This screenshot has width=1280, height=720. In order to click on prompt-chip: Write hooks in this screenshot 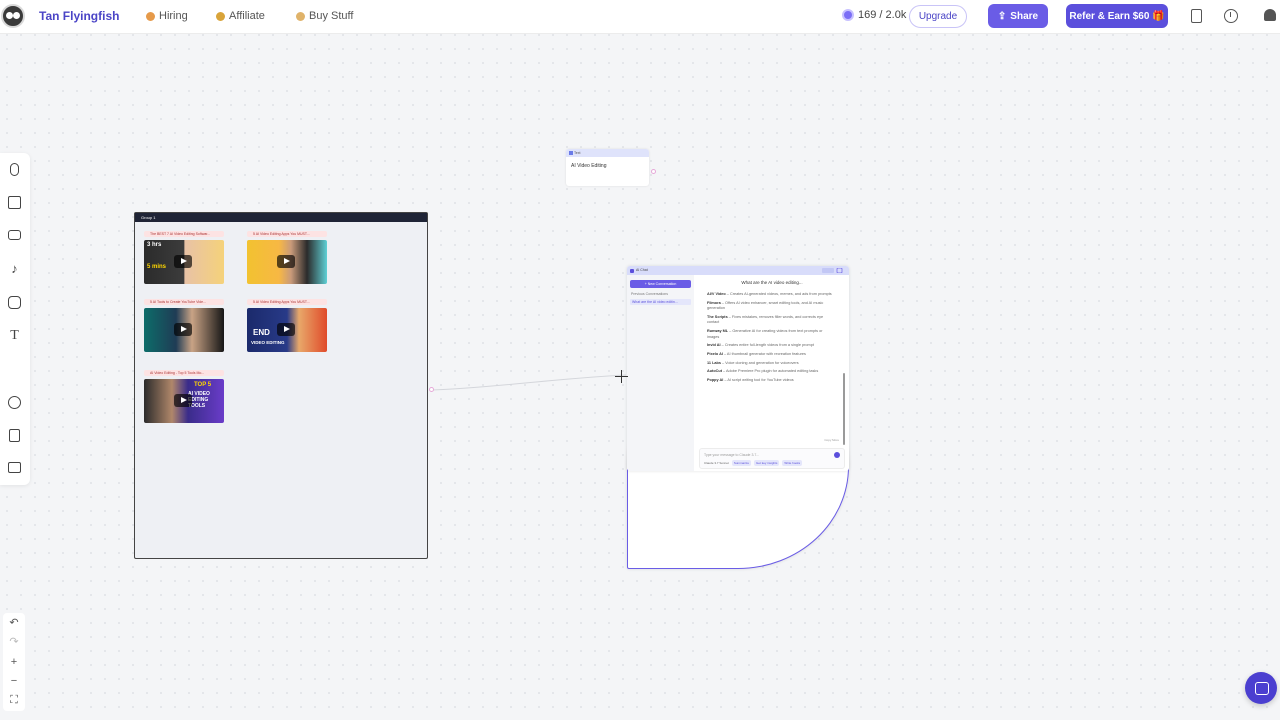, I will do `click(792, 463)`.